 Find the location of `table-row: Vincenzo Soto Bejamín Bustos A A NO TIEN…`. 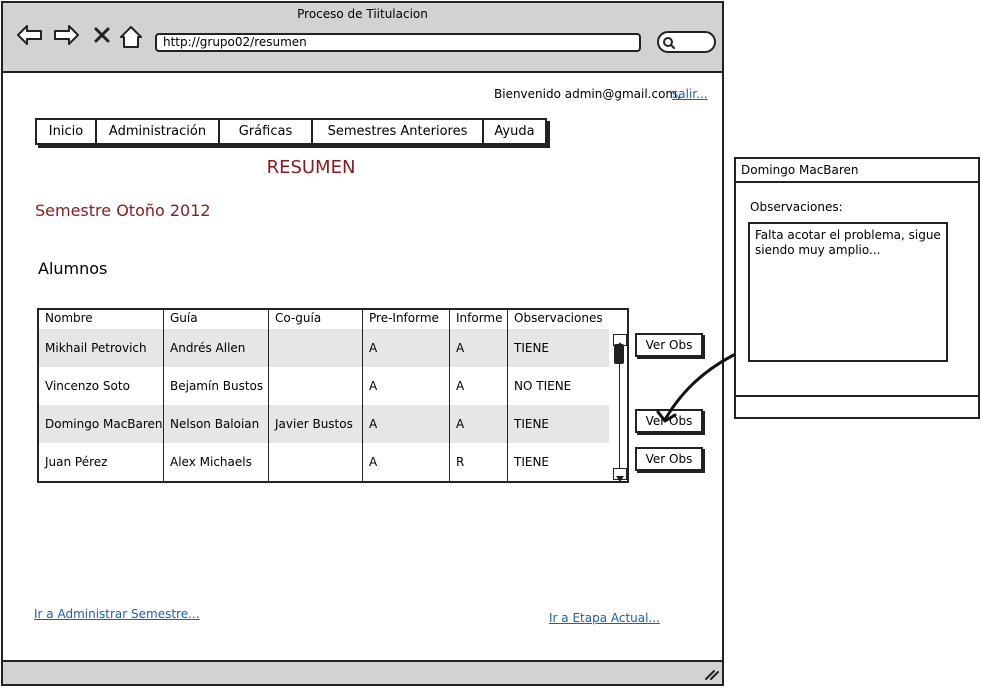

table-row: Vincenzo Soto Bejamín Bustos A A NO TIEN… is located at coordinates (324, 386).